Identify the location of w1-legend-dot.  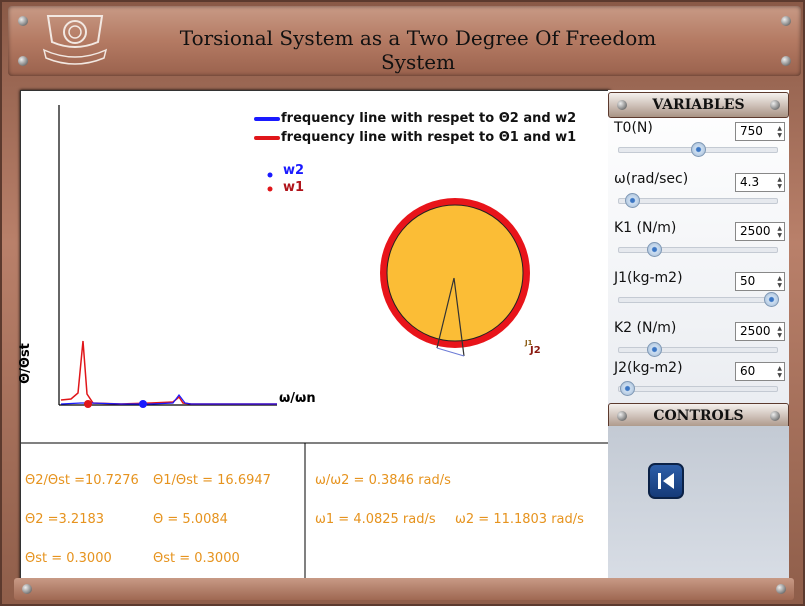
(270, 189).